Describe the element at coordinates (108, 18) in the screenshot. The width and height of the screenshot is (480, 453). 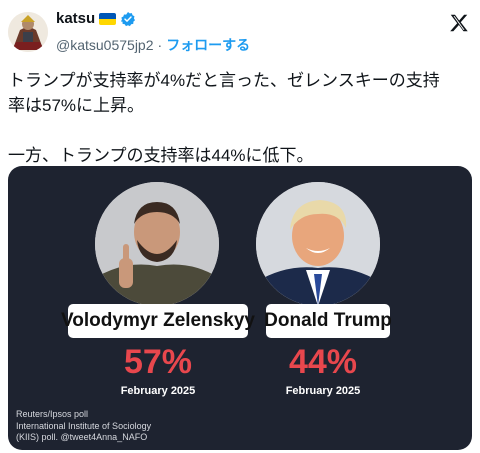
I see `ukraine-flag-icon` at that location.